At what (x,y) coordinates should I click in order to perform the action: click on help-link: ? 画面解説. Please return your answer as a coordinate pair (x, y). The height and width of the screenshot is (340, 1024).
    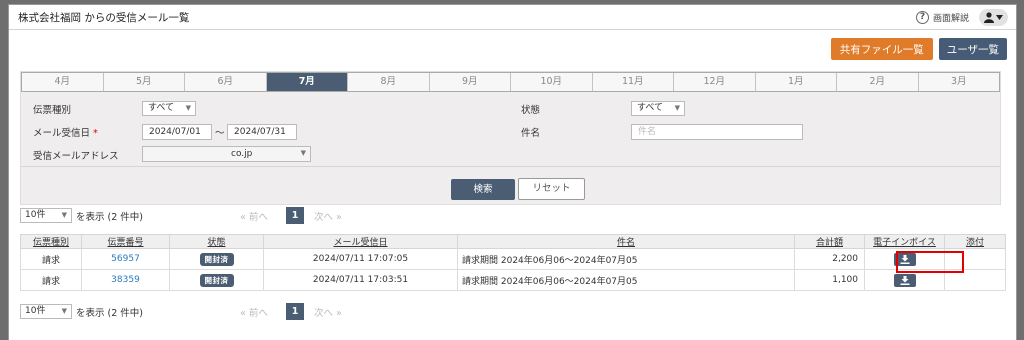
    Looking at the image, I should click on (942, 17).